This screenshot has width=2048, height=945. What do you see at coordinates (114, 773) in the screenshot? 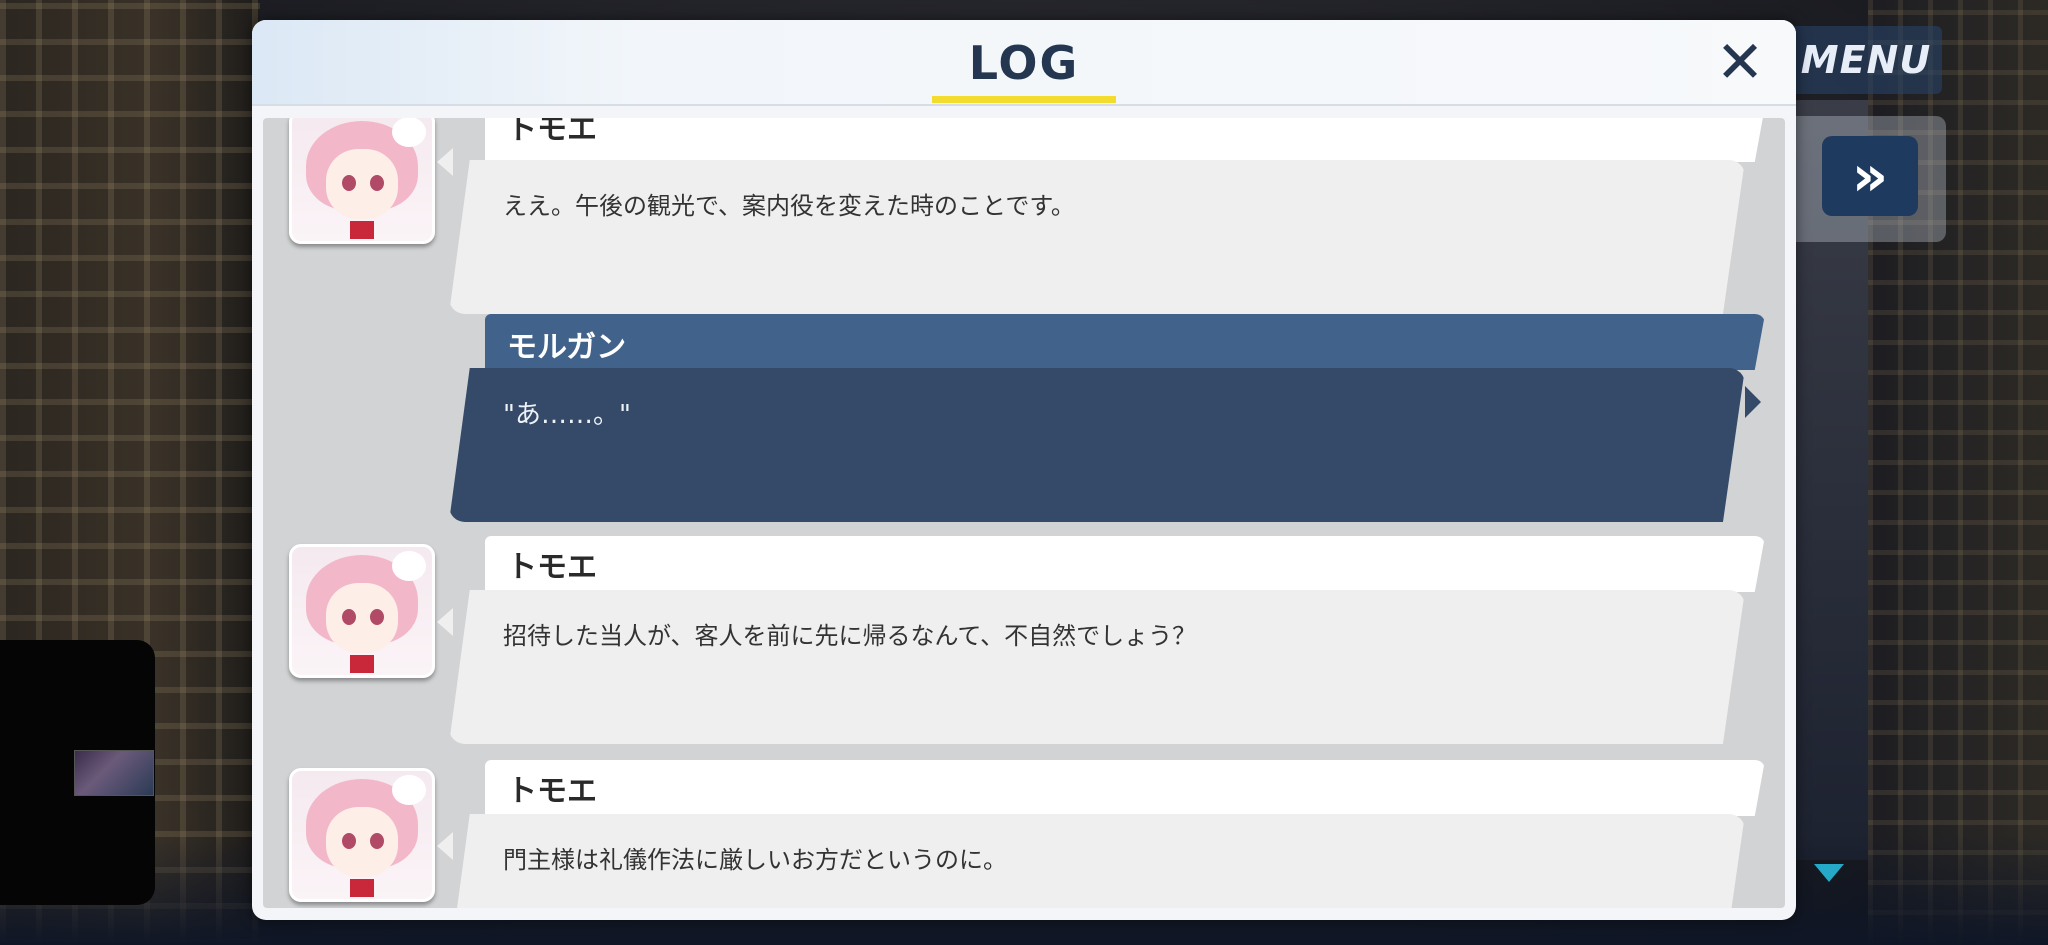
I see `thumbnail-preview` at bounding box center [114, 773].